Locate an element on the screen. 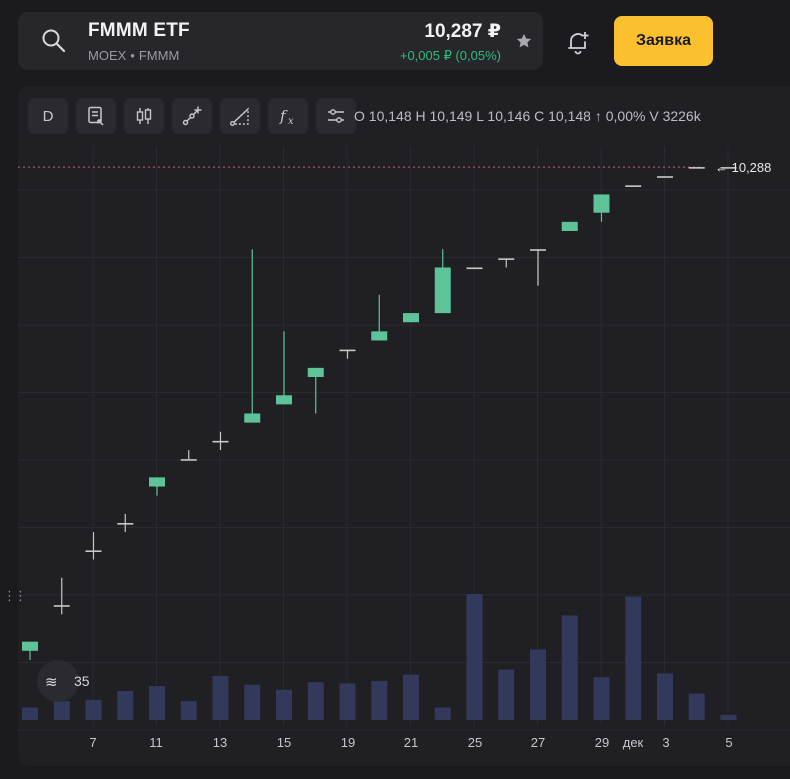  change-value: ↑ 0,00% is located at coordinates (620, 116).